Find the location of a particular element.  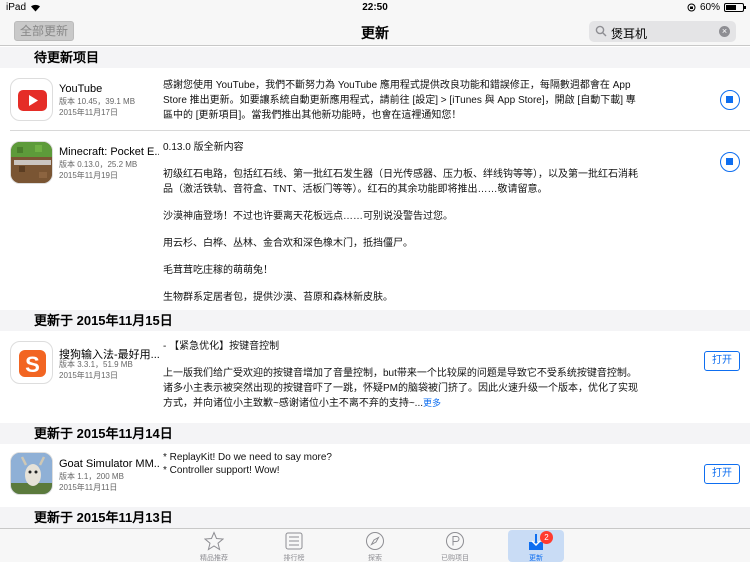

release-note-line: 毛茸茸吃庄稼的萌萌兔！ is located at coordinates (218, 270).